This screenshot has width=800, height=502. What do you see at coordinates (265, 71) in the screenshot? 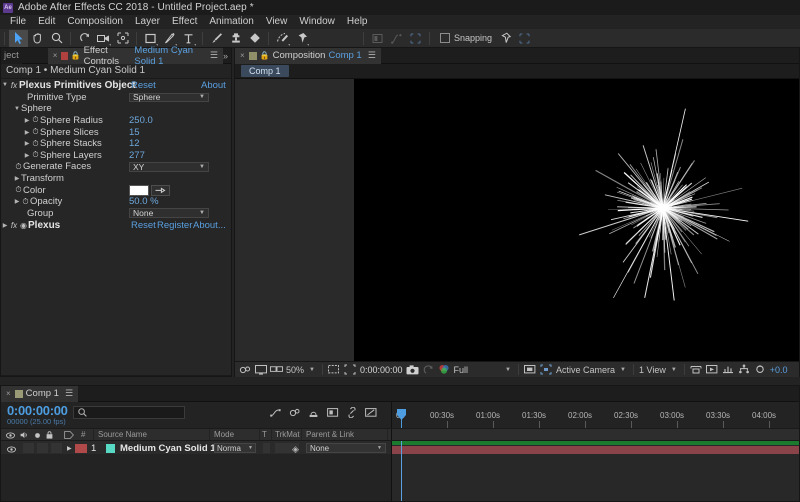
I see `viewer-tab-comp1: Comp 1` at bounding box center [265, 71].